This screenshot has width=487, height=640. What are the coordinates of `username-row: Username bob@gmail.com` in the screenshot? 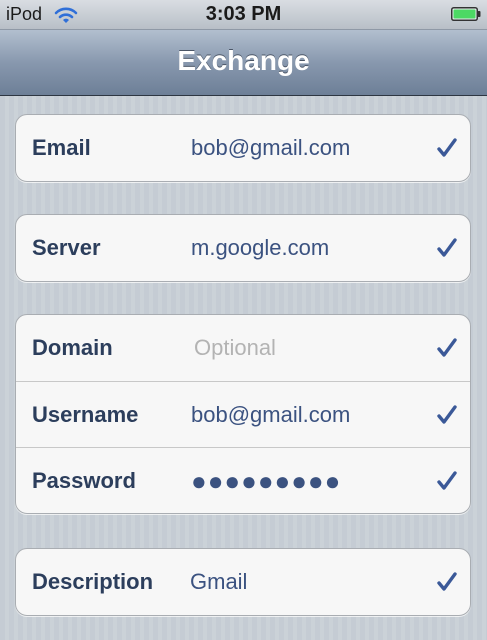 It's located at (243, 414).